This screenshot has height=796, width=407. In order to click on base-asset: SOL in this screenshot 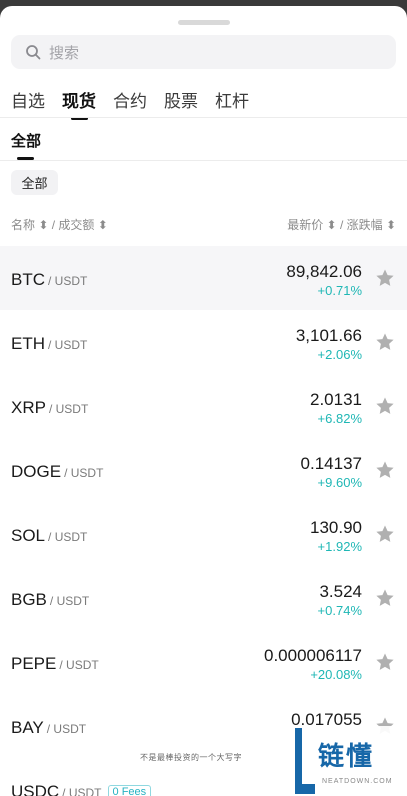, I will do `click(28, 535)`.